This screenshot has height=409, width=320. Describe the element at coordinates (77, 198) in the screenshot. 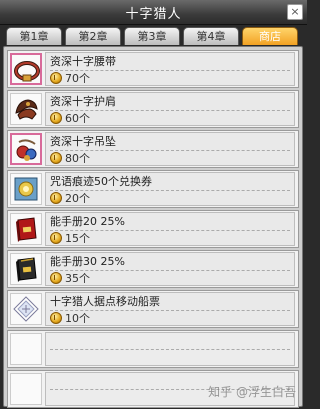

I see `item-price-value: 20个` at that location.